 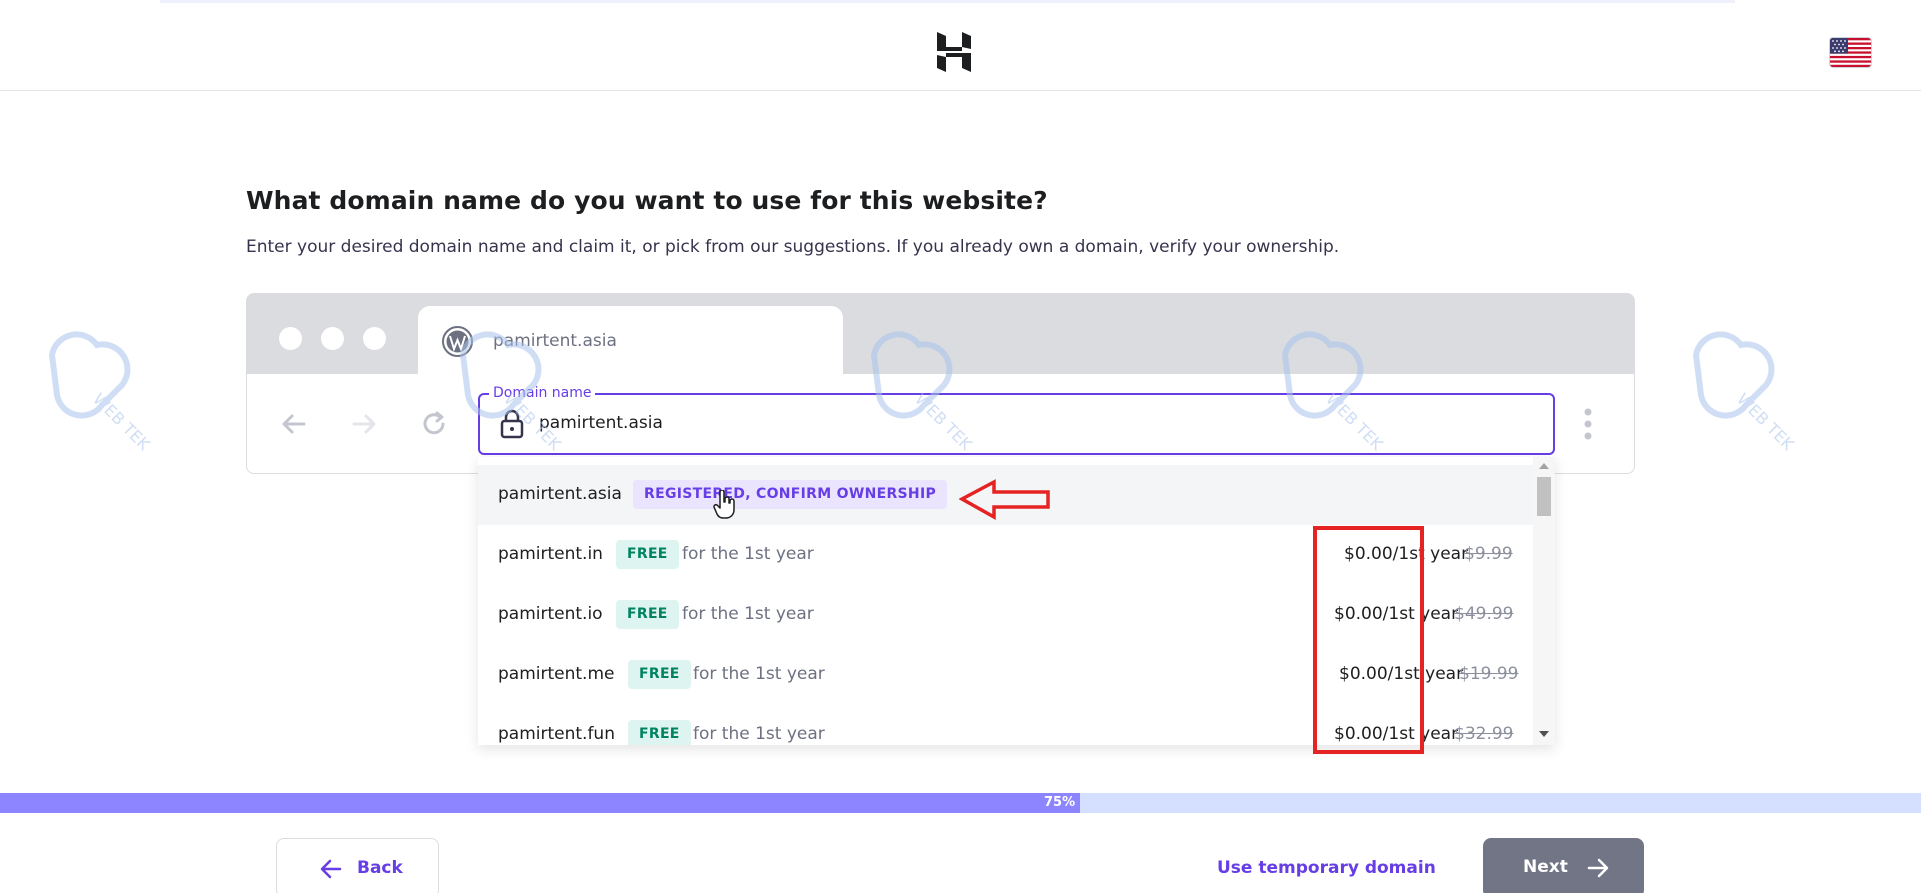 I want to click on suggestion-domain: pamirtent.me, so click(x=556, y=674).